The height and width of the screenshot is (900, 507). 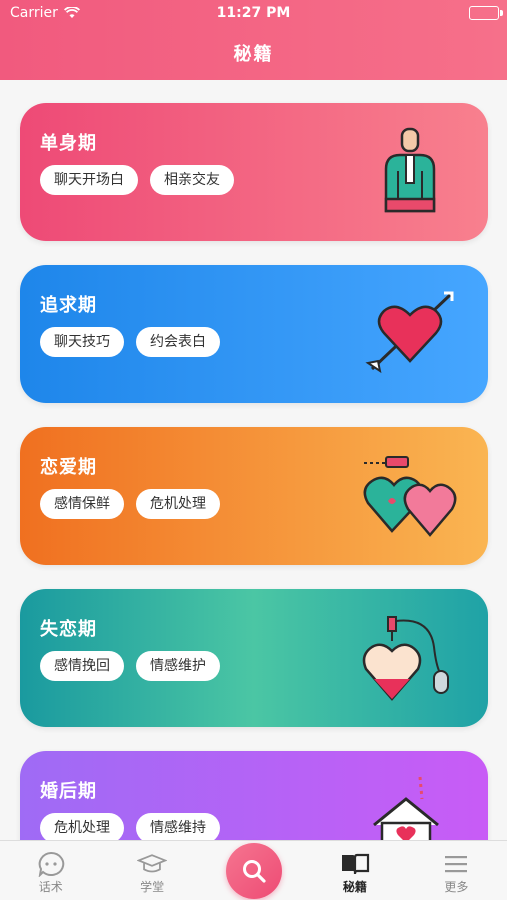 What do you see at coordinates (50, 887) in the screenshot?
I see `tab-label: 话术` at bounding box center [50, 887].